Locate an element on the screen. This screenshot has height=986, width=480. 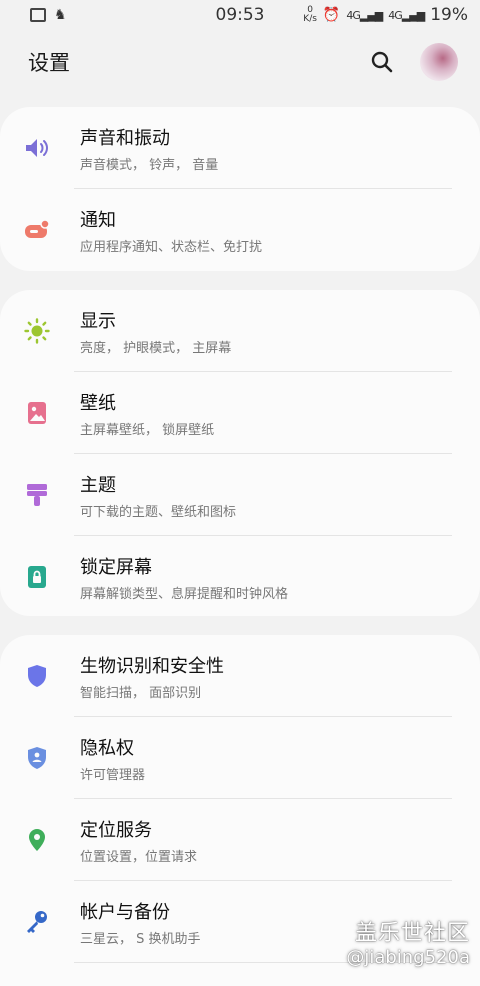
settings-item-biometrics: 生物识别和安全性 智能扫描， 面部识别 is located at coordinates (240, 676).